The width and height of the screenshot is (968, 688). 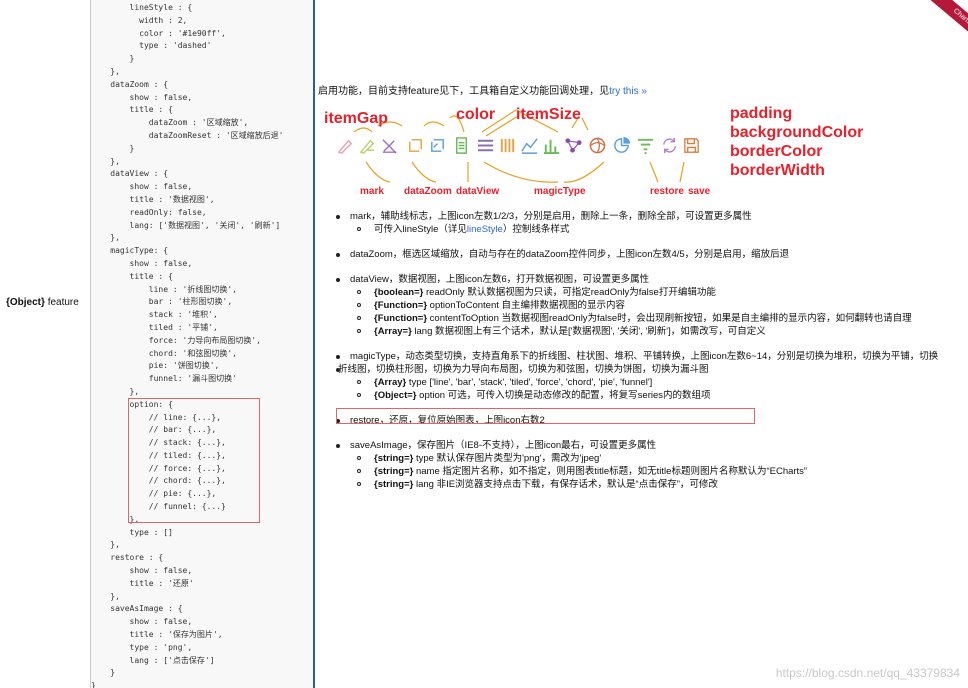 What do you see at coordinates (551, 147) in the screenshot?
I see `tiled-icon` at bounding box center [551, 147].